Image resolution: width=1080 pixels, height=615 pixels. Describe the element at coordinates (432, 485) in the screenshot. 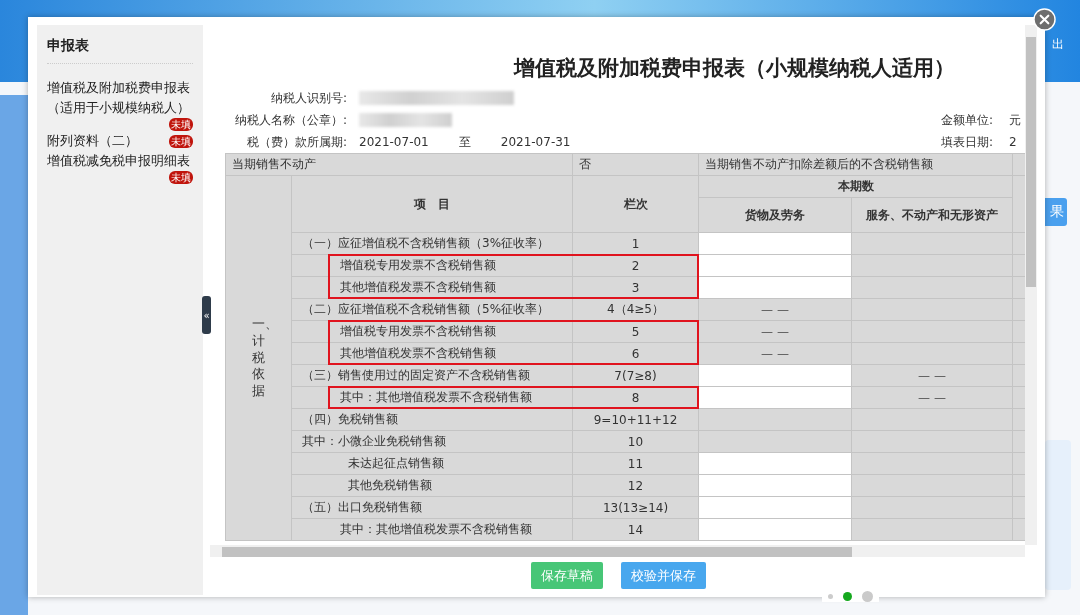

I see `table-cell: 其他免税销售额` at that location.